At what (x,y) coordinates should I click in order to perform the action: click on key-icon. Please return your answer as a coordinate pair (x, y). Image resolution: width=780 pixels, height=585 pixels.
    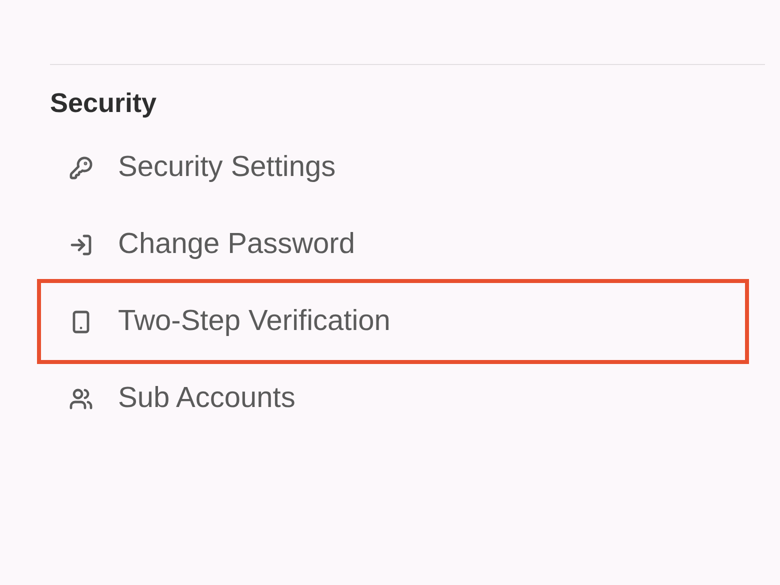
    Looking at the image, I should click on (81, 168).